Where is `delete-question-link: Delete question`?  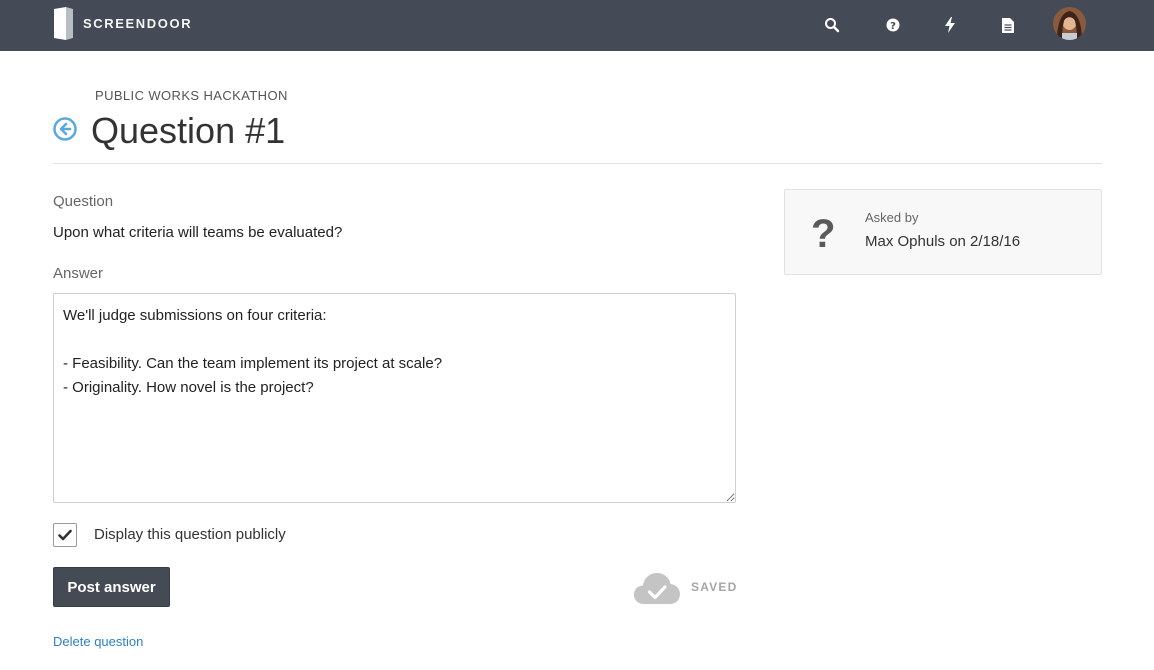 delete-question-link: Delete question is located at coordinates (98, 641).